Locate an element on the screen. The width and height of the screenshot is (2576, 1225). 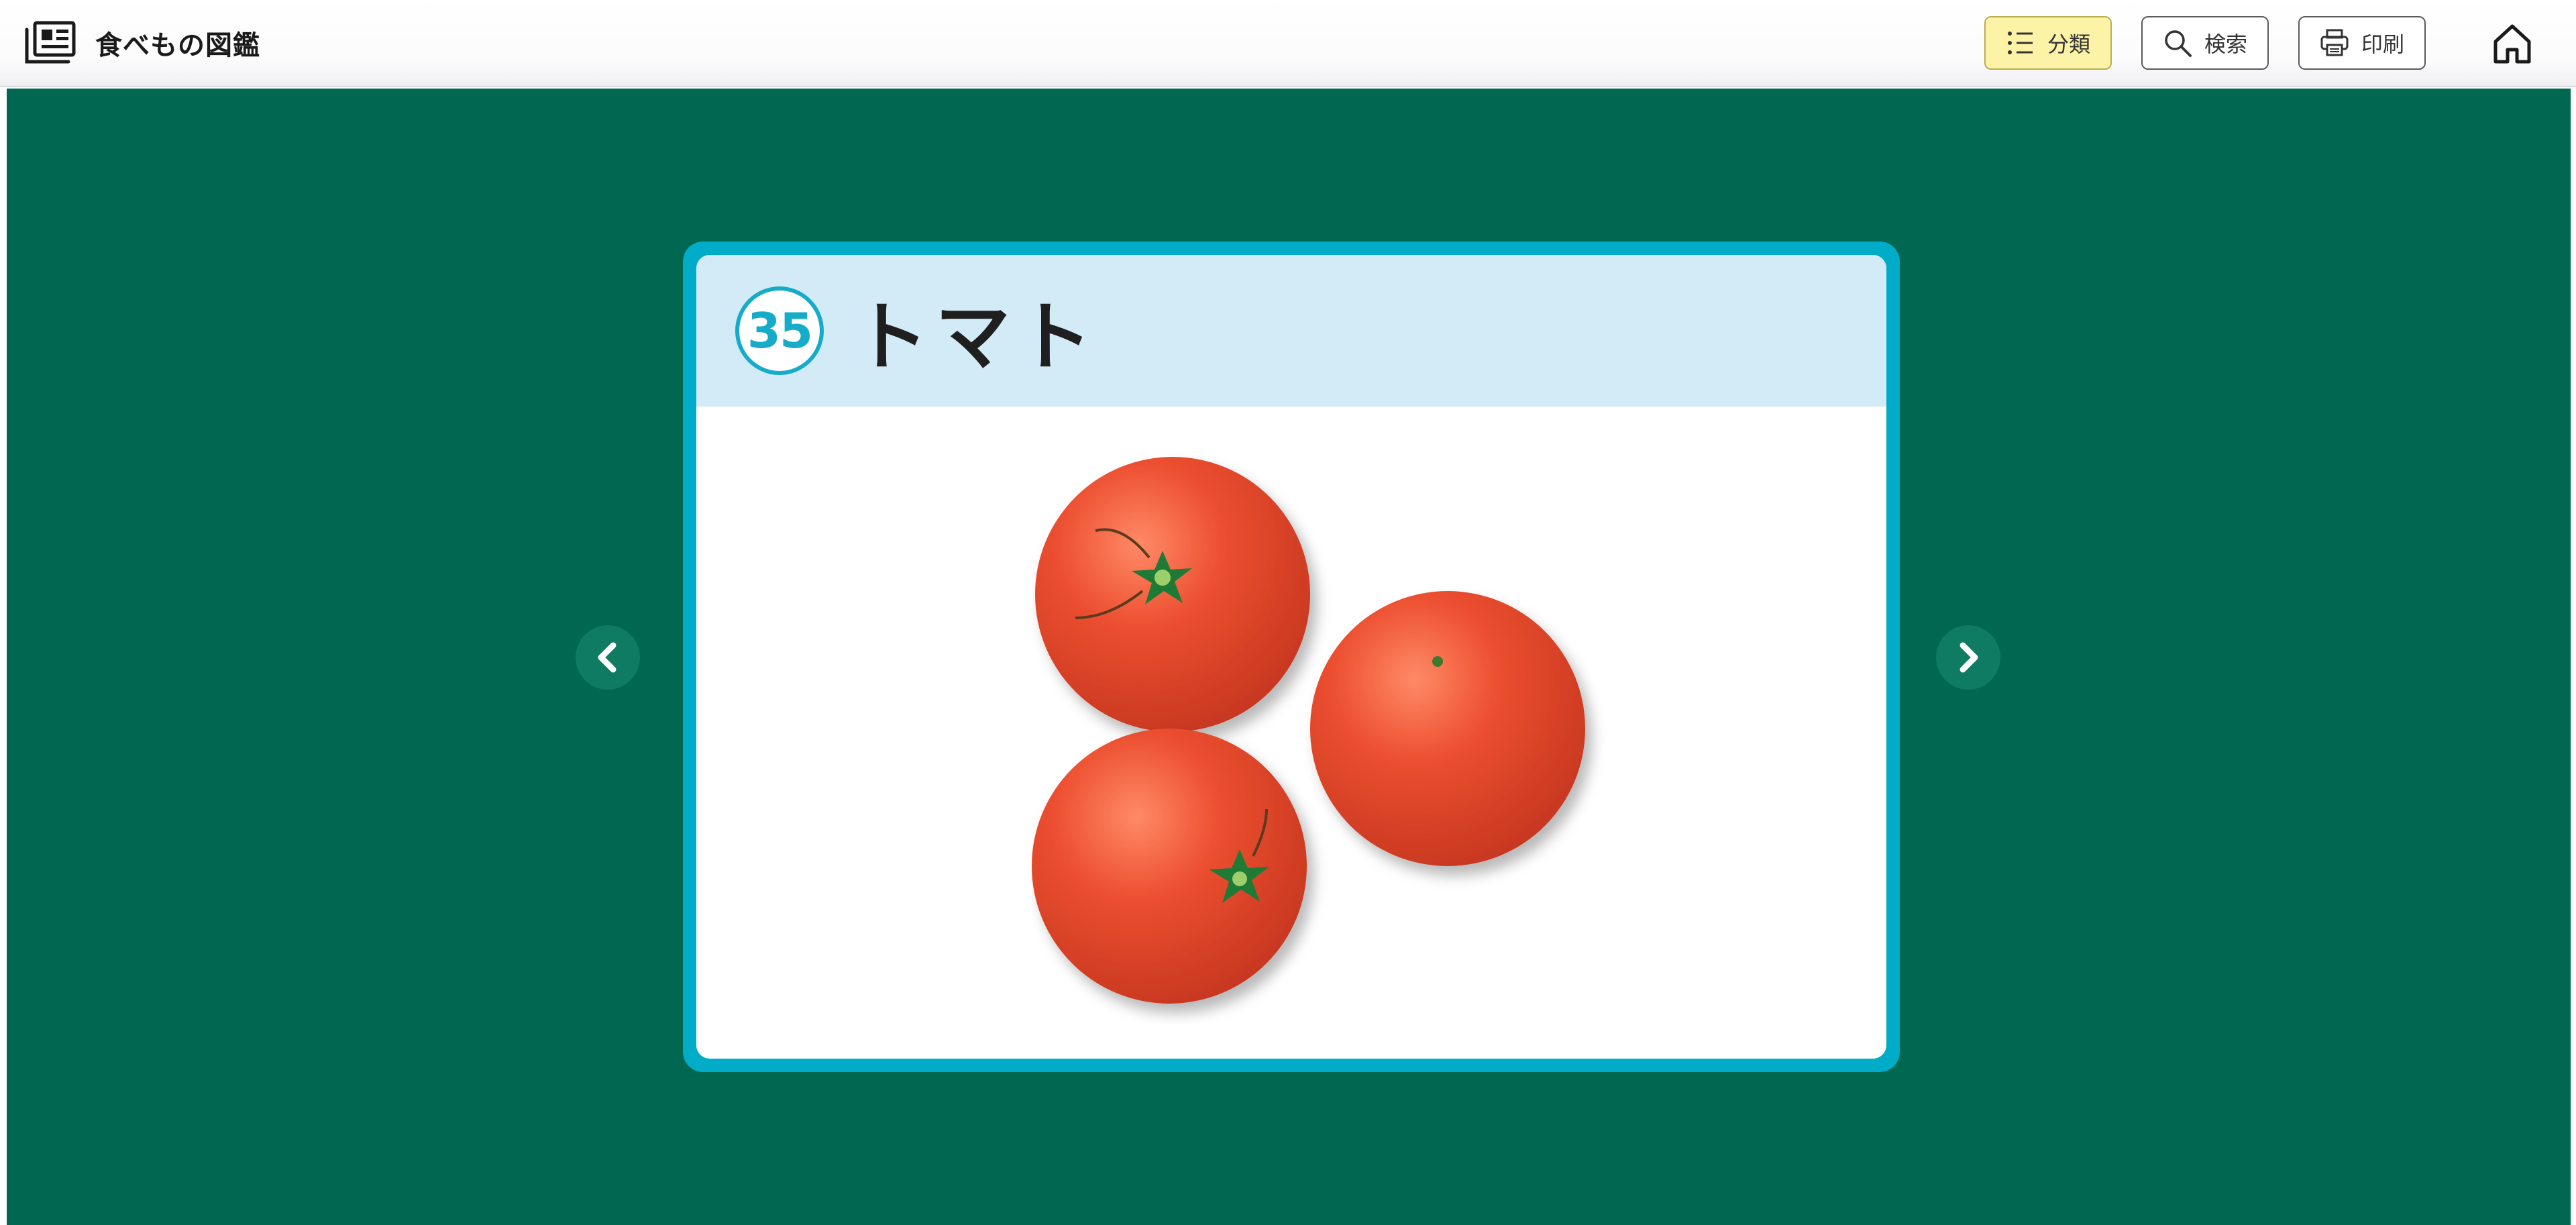
search-label: 検索 is located at coordinates (2225, 44).